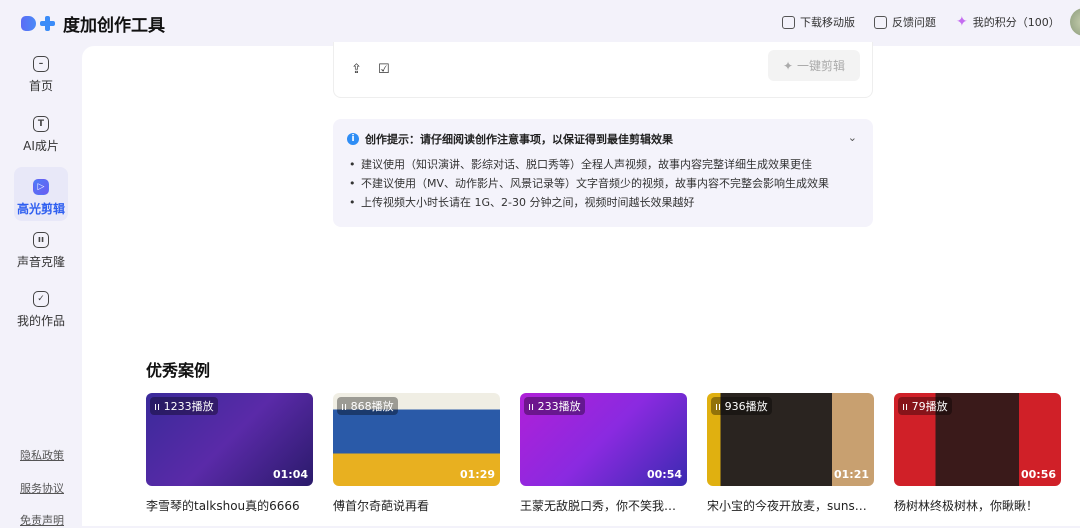  I want to click on upload-icon: ⇪, so click(356, 69).